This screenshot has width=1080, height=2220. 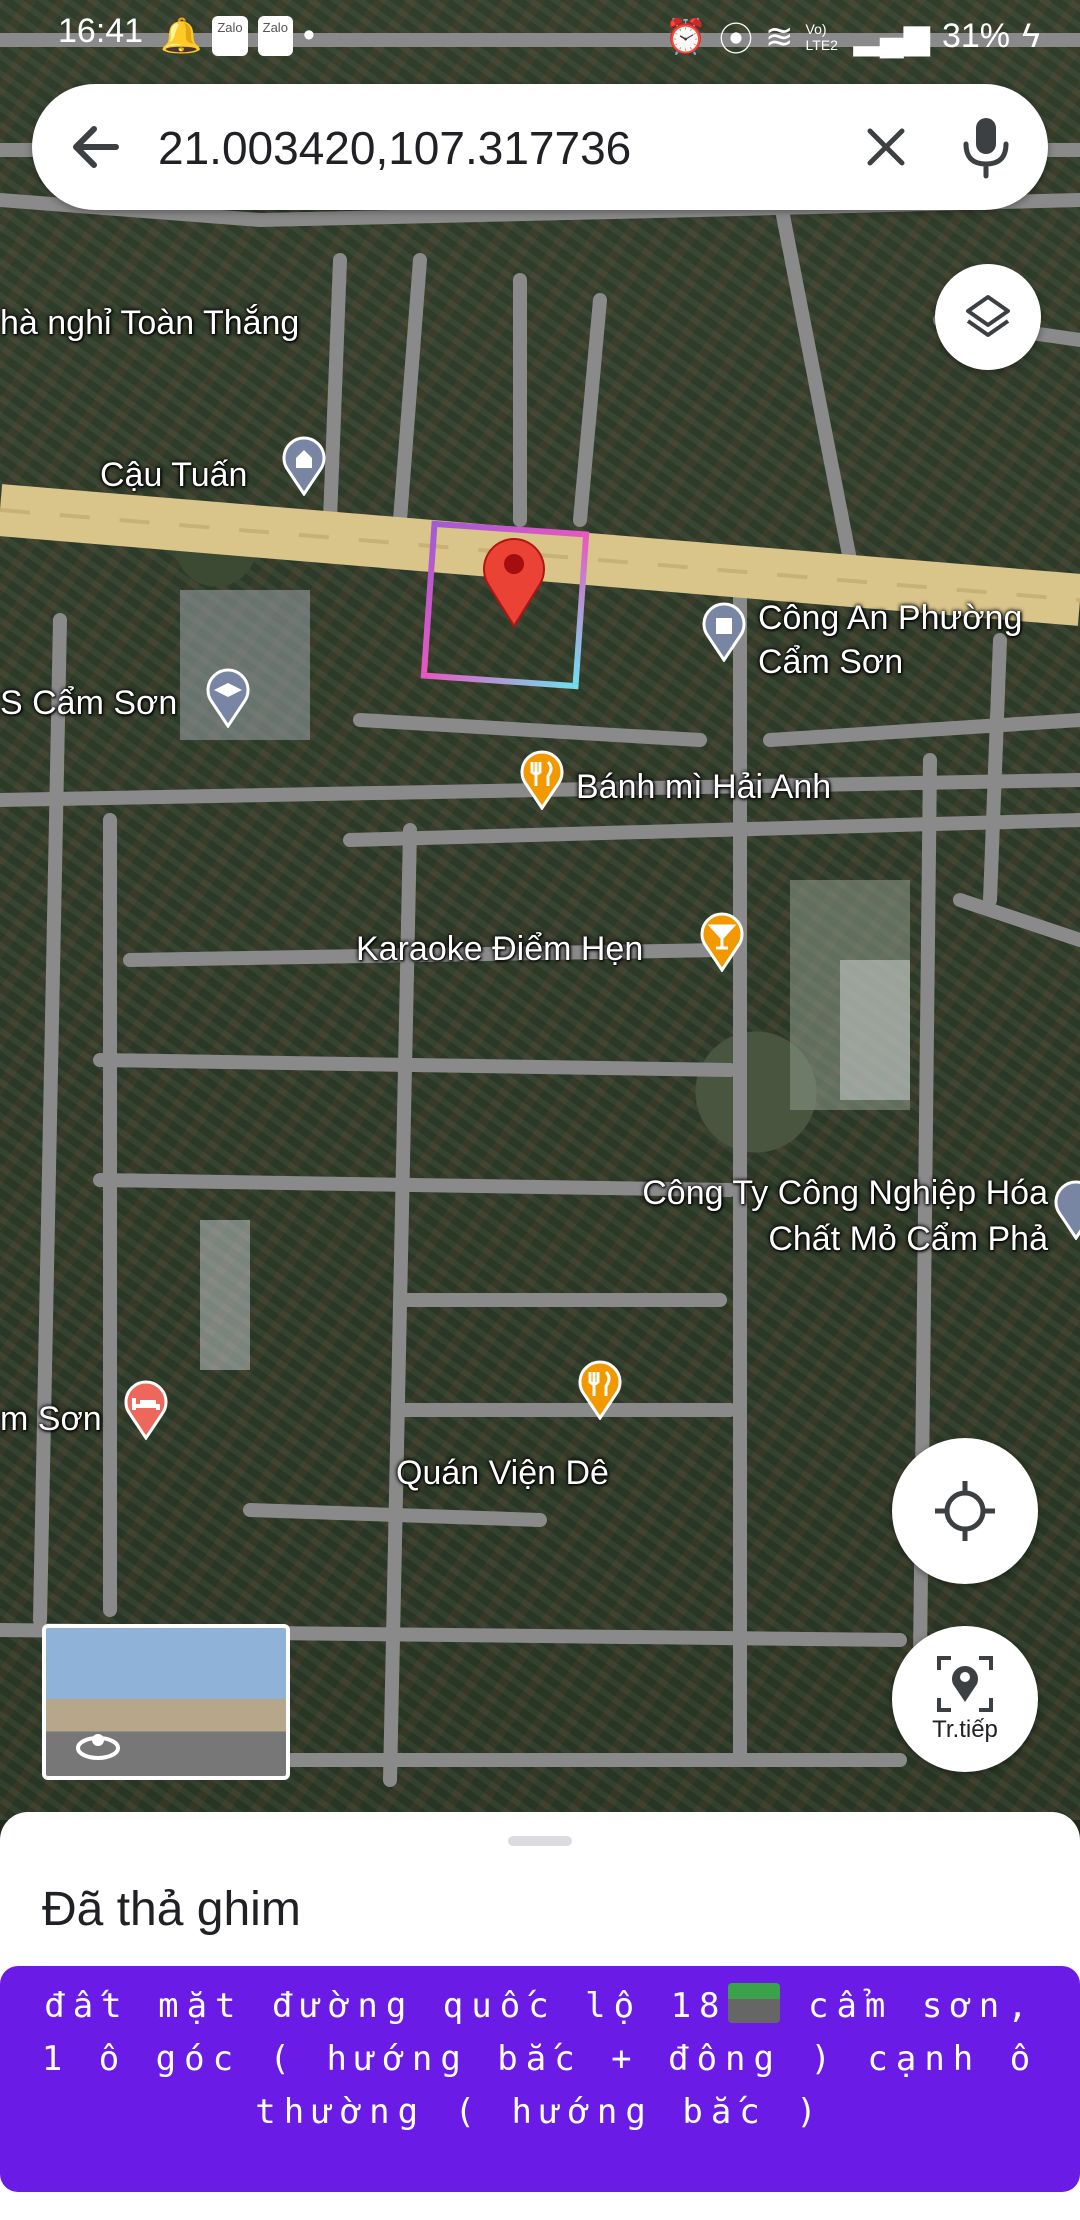 What do you see at coordinates (975, 36) in the screenshot?
I see `battery-label: 31%` at bounding box center [975, 36].